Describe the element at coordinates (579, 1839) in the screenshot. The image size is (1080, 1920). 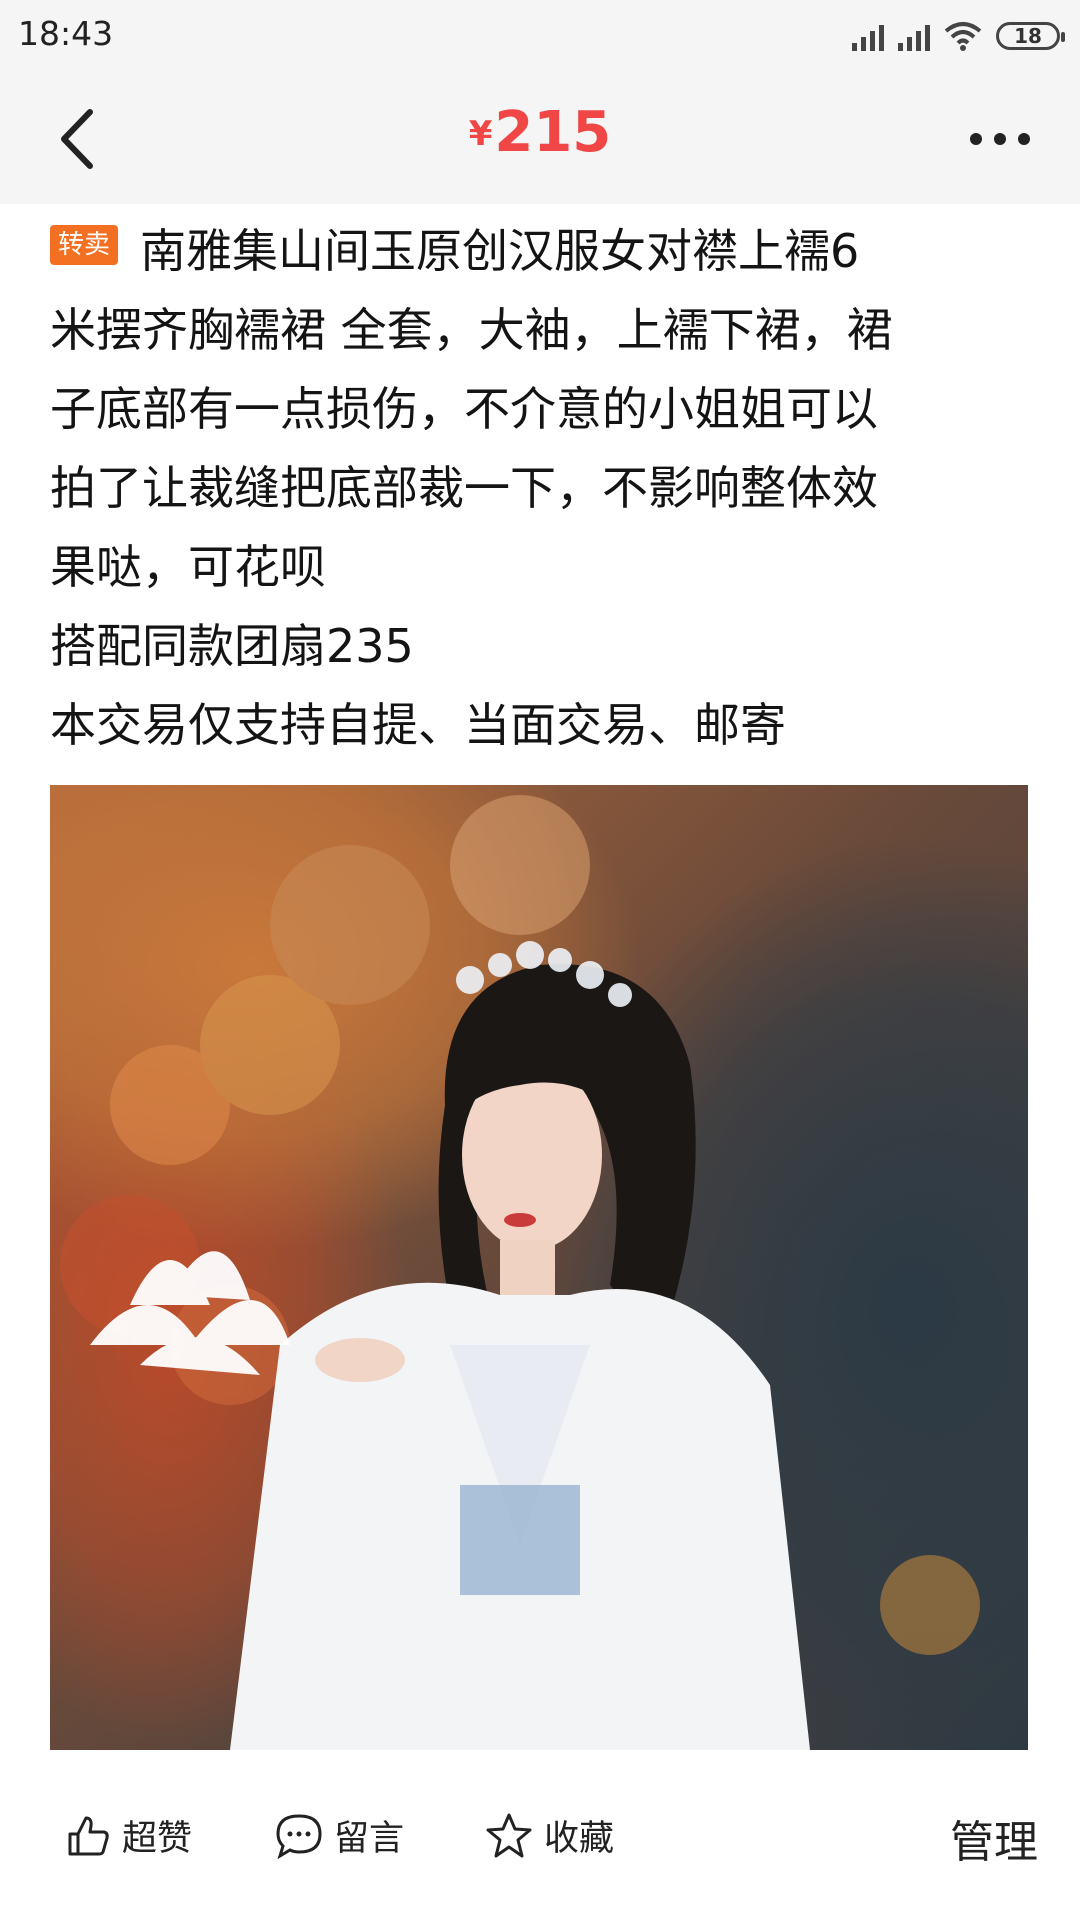
I see `favorite-label: 收藏` at that location.